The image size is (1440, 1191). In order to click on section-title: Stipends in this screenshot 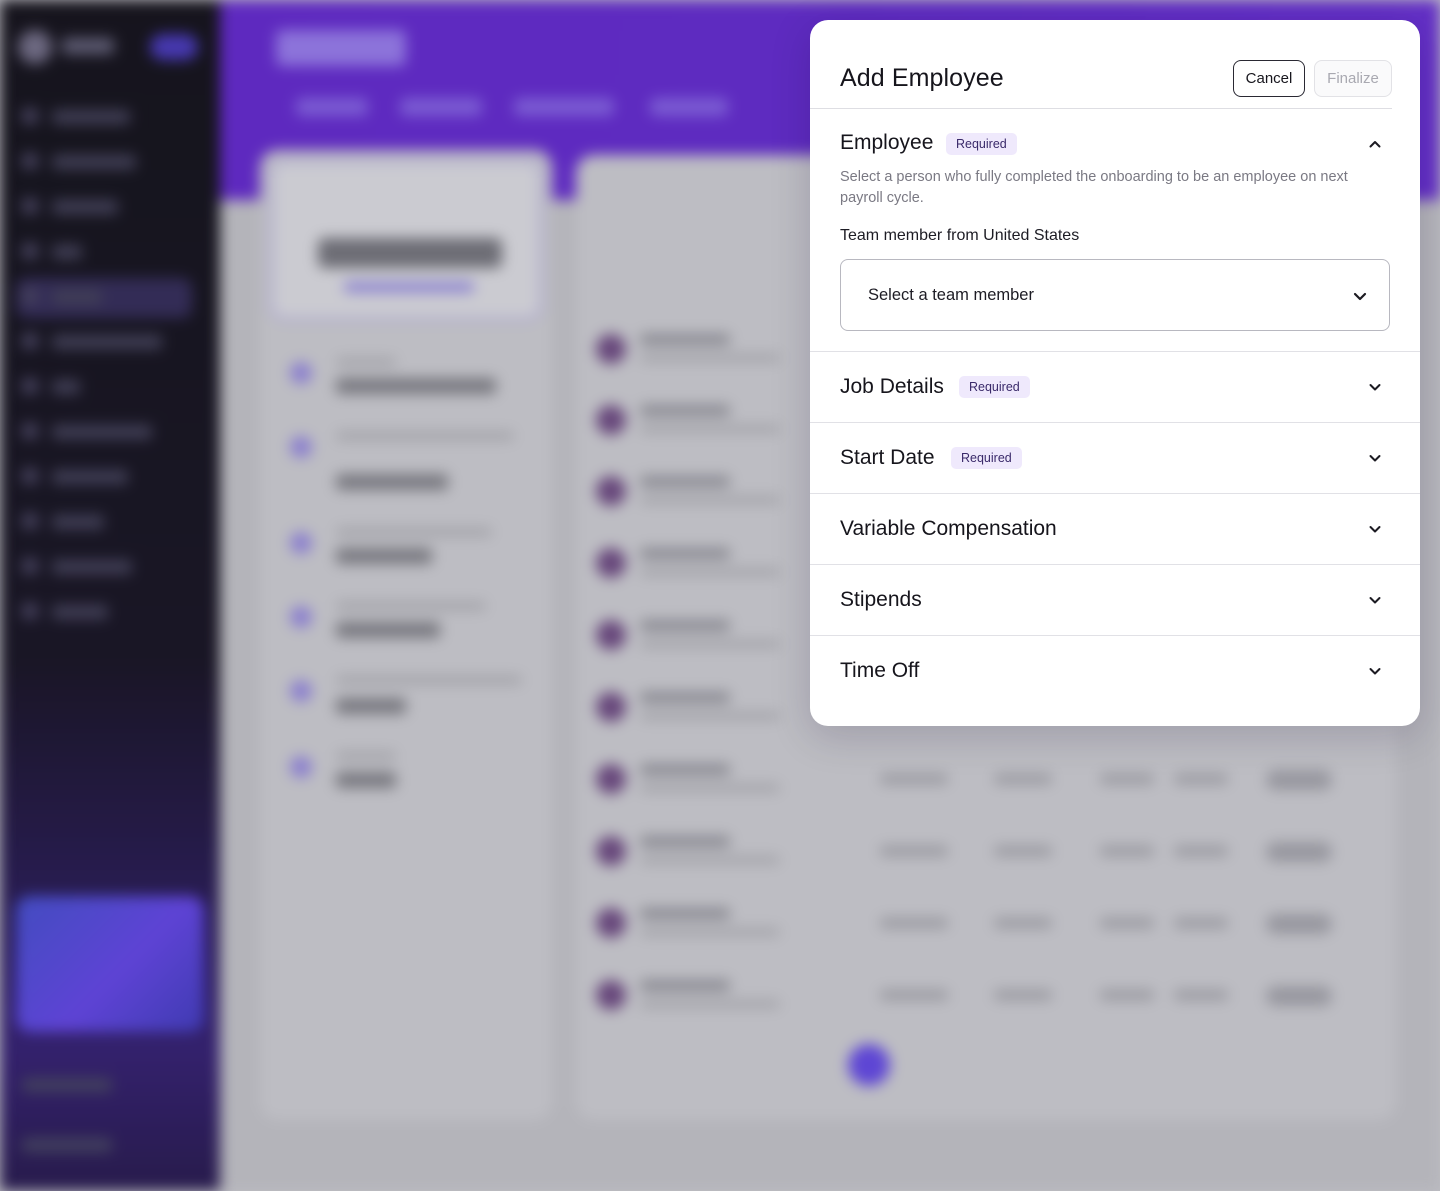, I will do `click(881, 599)`.